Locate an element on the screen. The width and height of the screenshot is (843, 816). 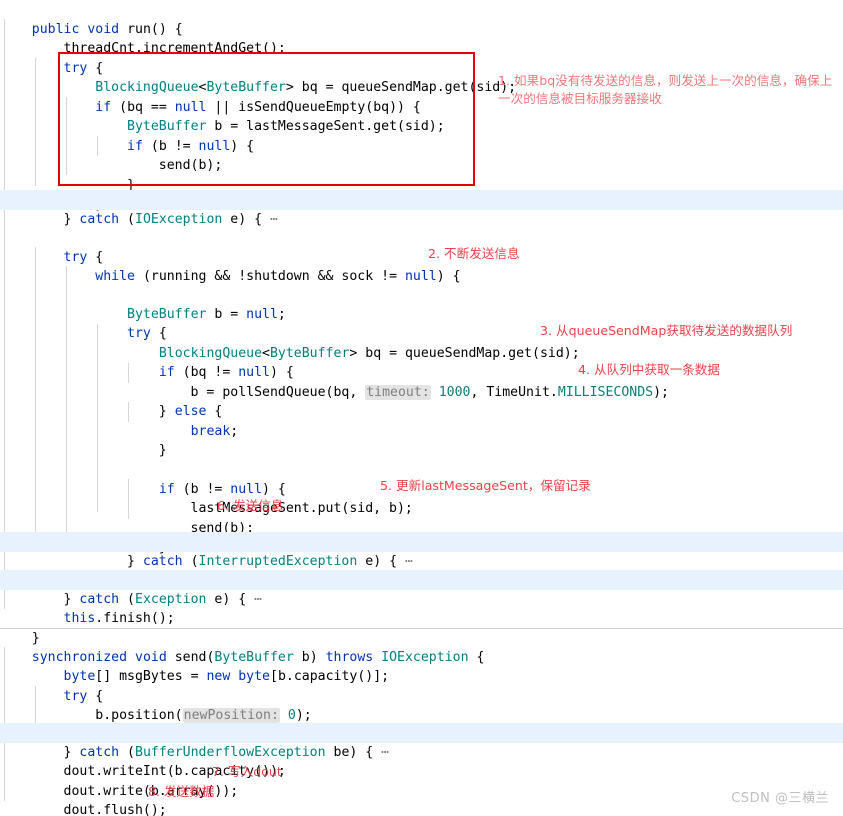
code-line: b.position(newPosition: 0); is located at coordinates (421, 705).